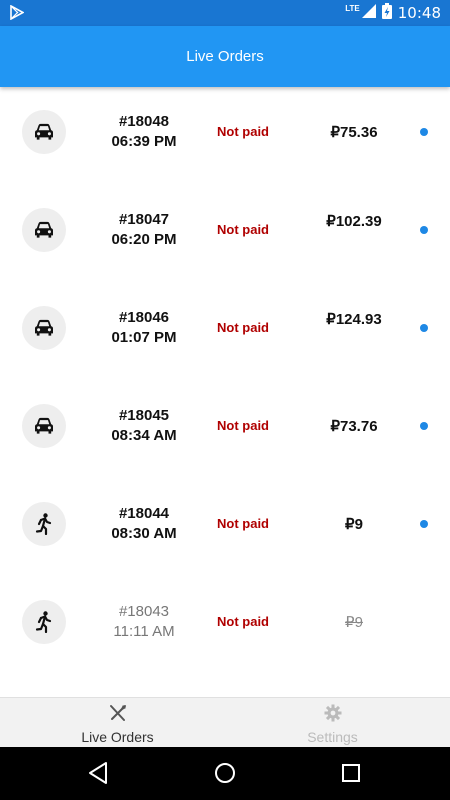 The height and width of the screenshot is (800, 450). Describe the element at coordinates (354, 426) in the screenshot. I see `order-price: ₽73.76` at that location.